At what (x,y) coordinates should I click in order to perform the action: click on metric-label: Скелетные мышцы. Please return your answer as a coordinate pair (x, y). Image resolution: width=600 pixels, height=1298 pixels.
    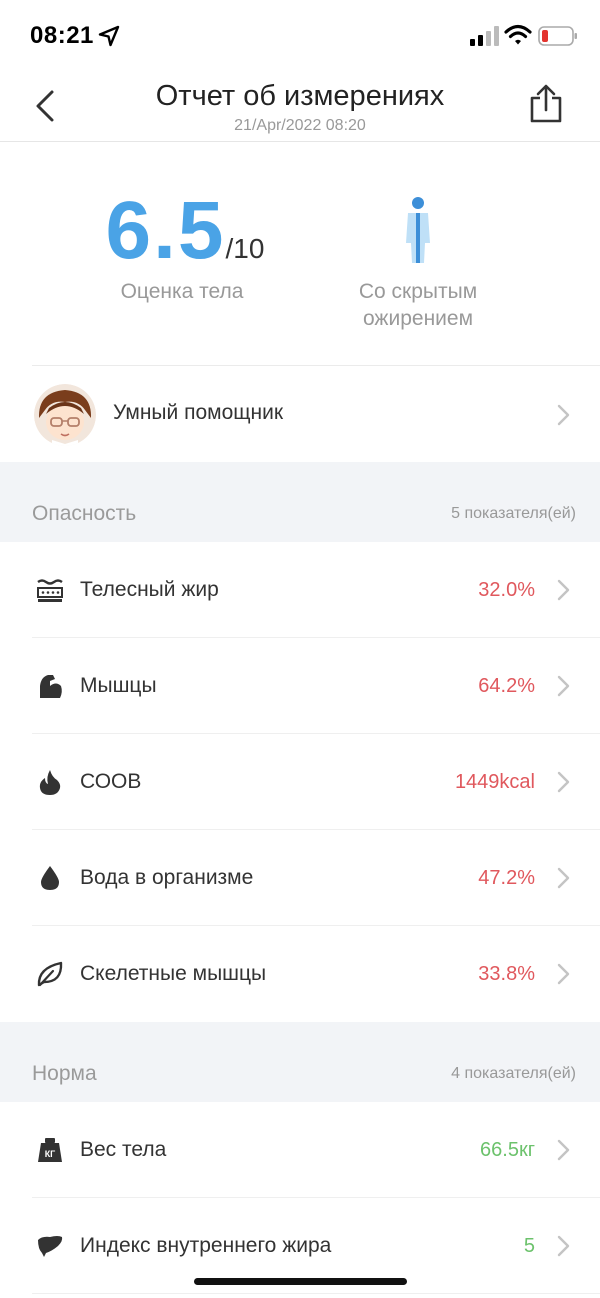
    Looking at the image, I should click on (173, 973).